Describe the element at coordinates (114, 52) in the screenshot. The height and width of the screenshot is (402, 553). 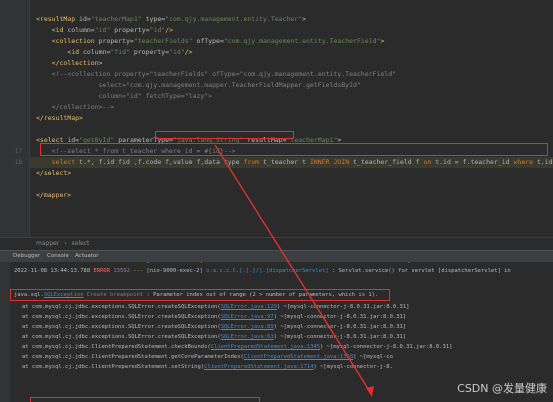
I see `code-line: <id column="fid" property="id"/>` at that location.